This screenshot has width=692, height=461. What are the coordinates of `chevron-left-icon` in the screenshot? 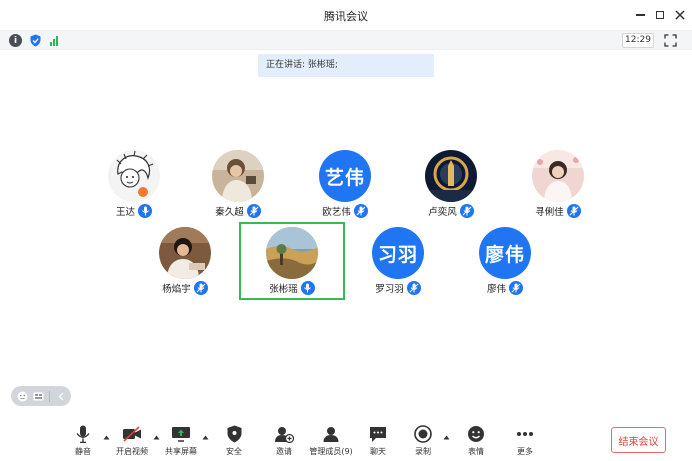 It's located at (60, 396).